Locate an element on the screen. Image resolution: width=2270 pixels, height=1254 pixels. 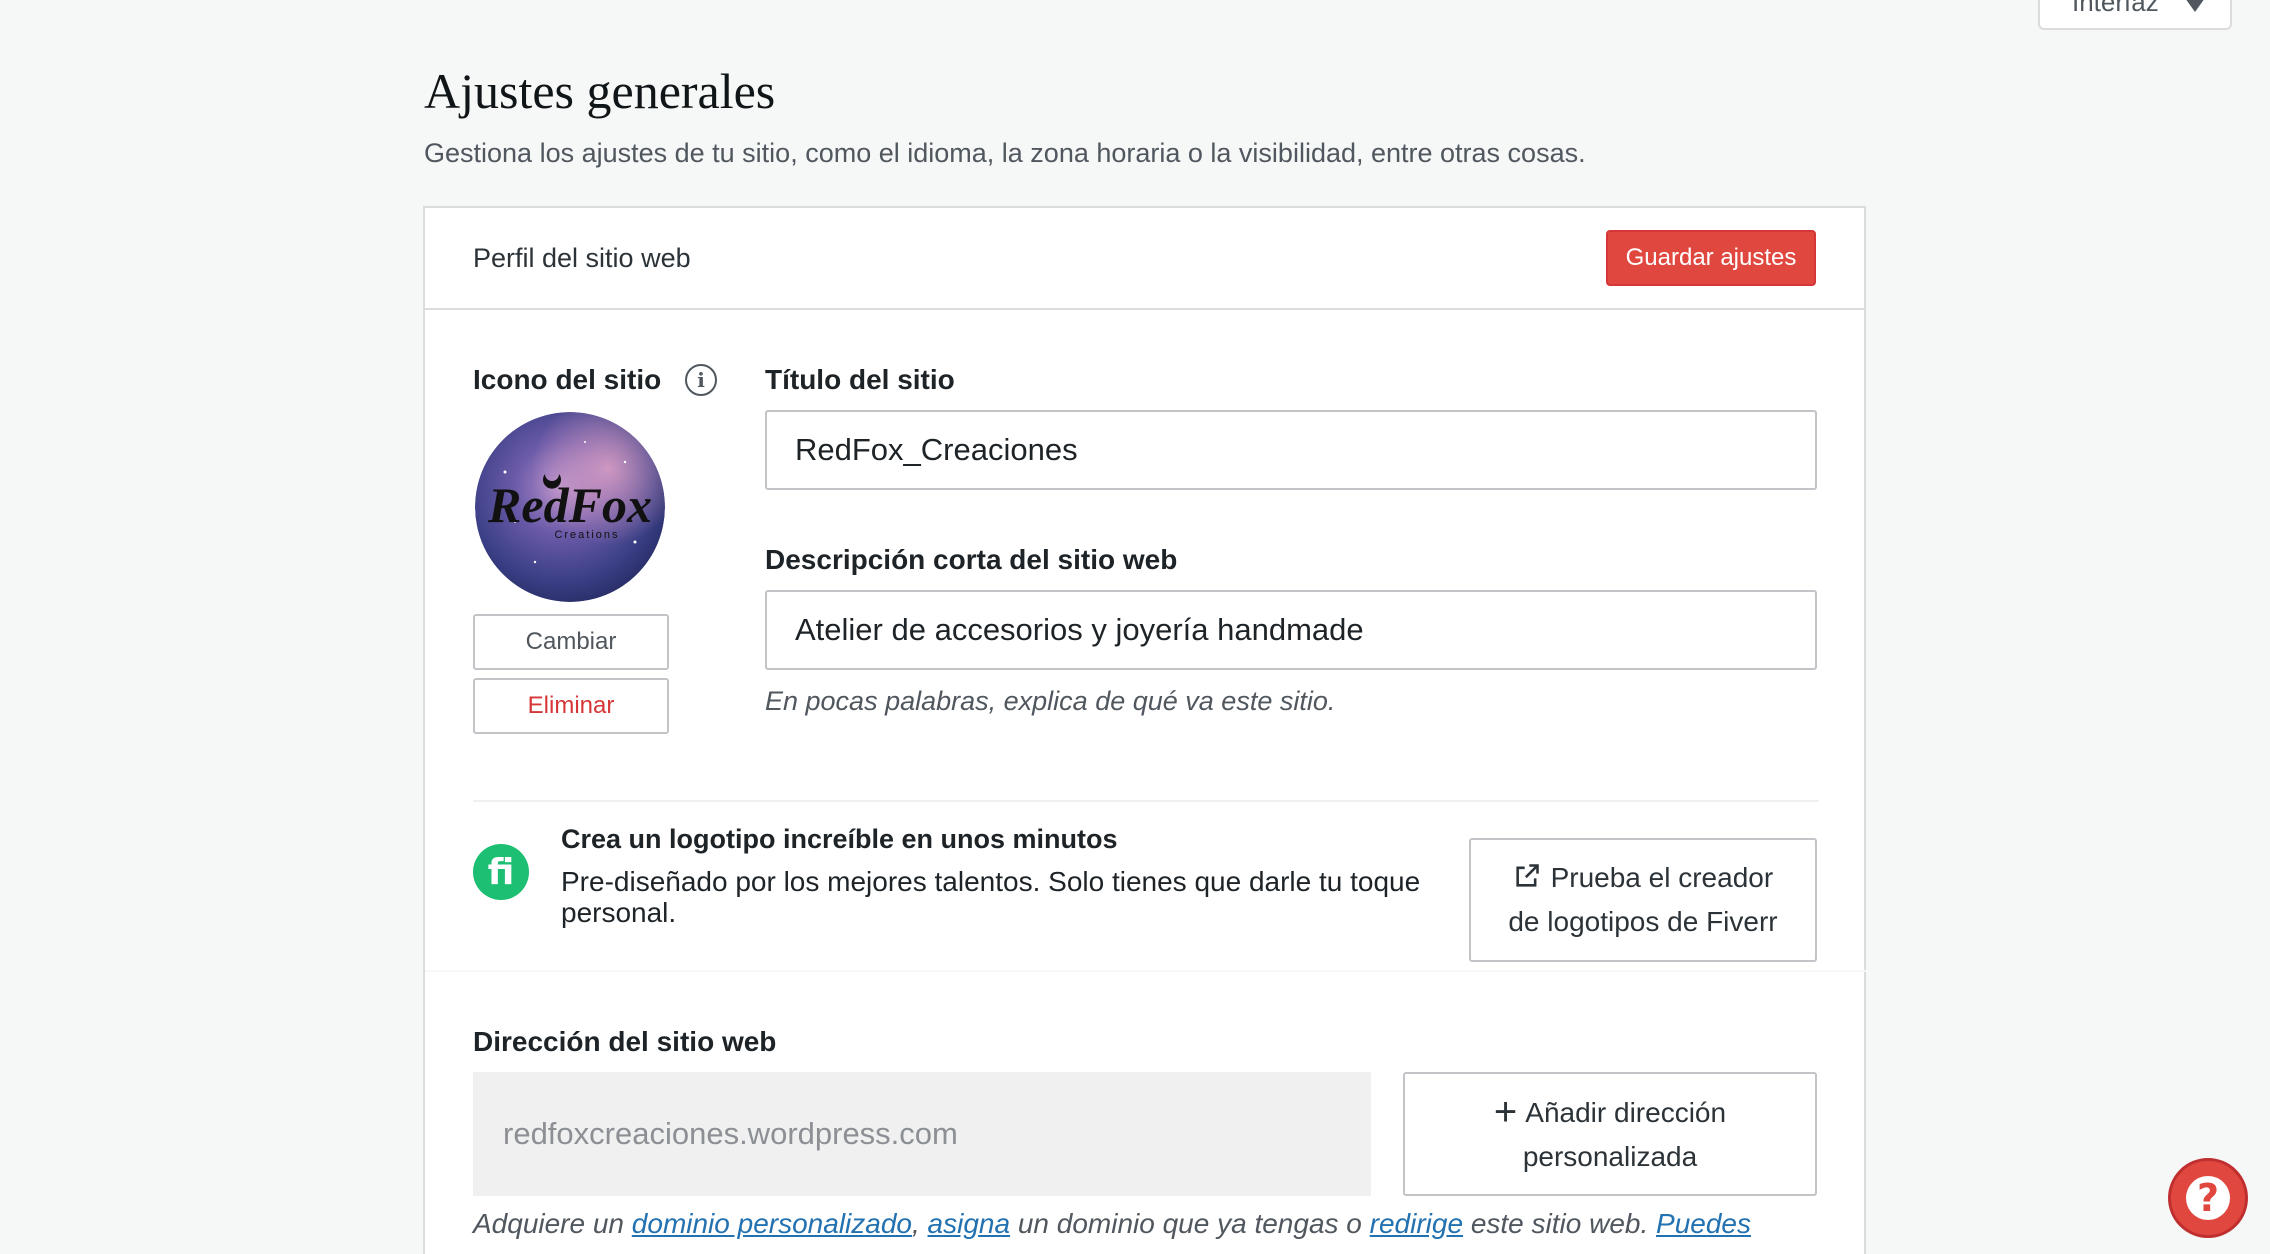
footer-text-3: un dominio que ya tengas o is located at coordinates (1189, 1223).